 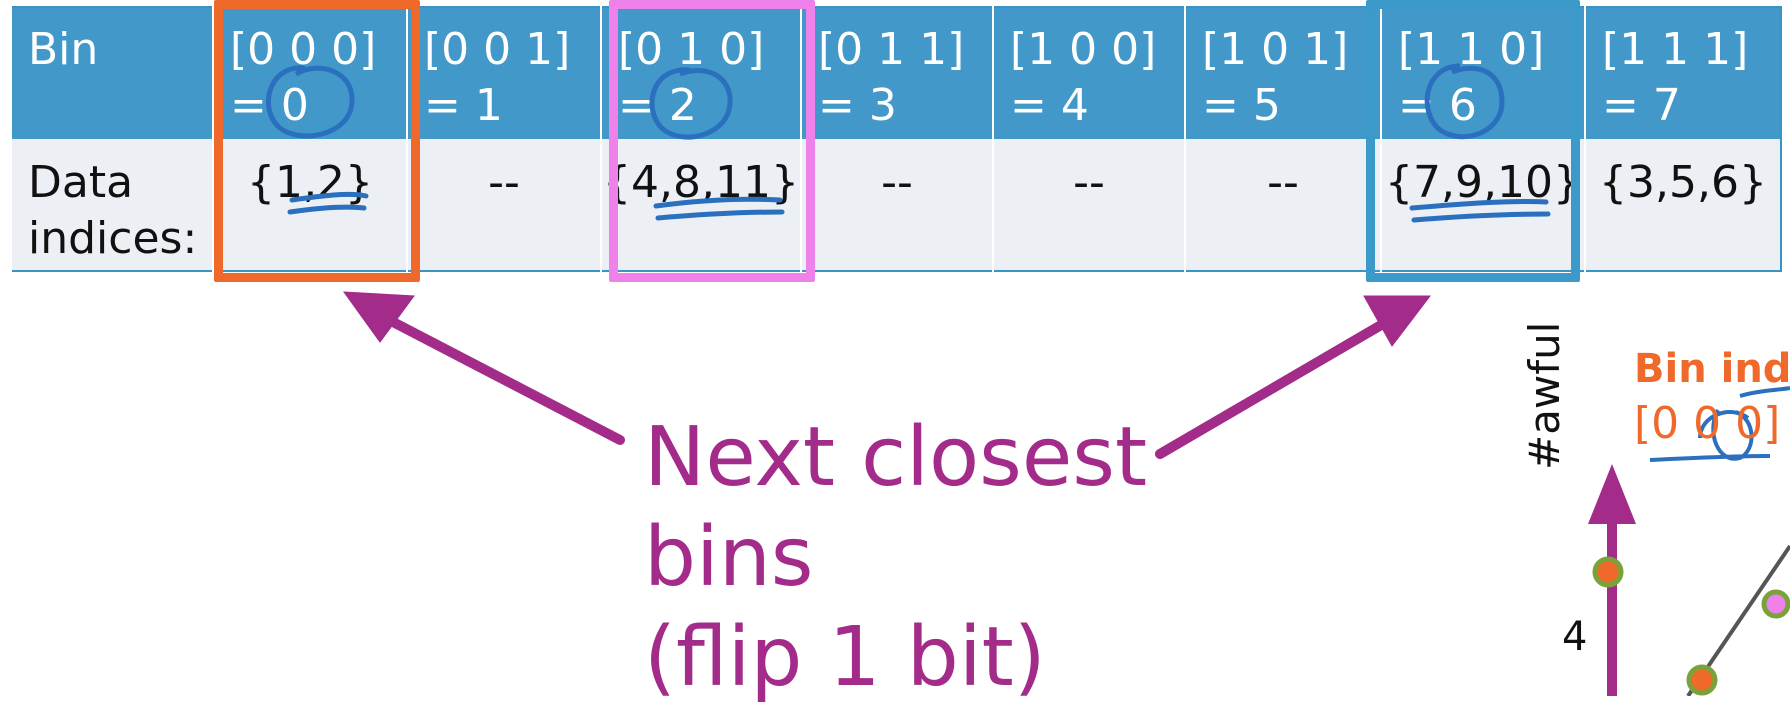 I want to click on bin-header-label: Bin, so click(x=111, y=73).